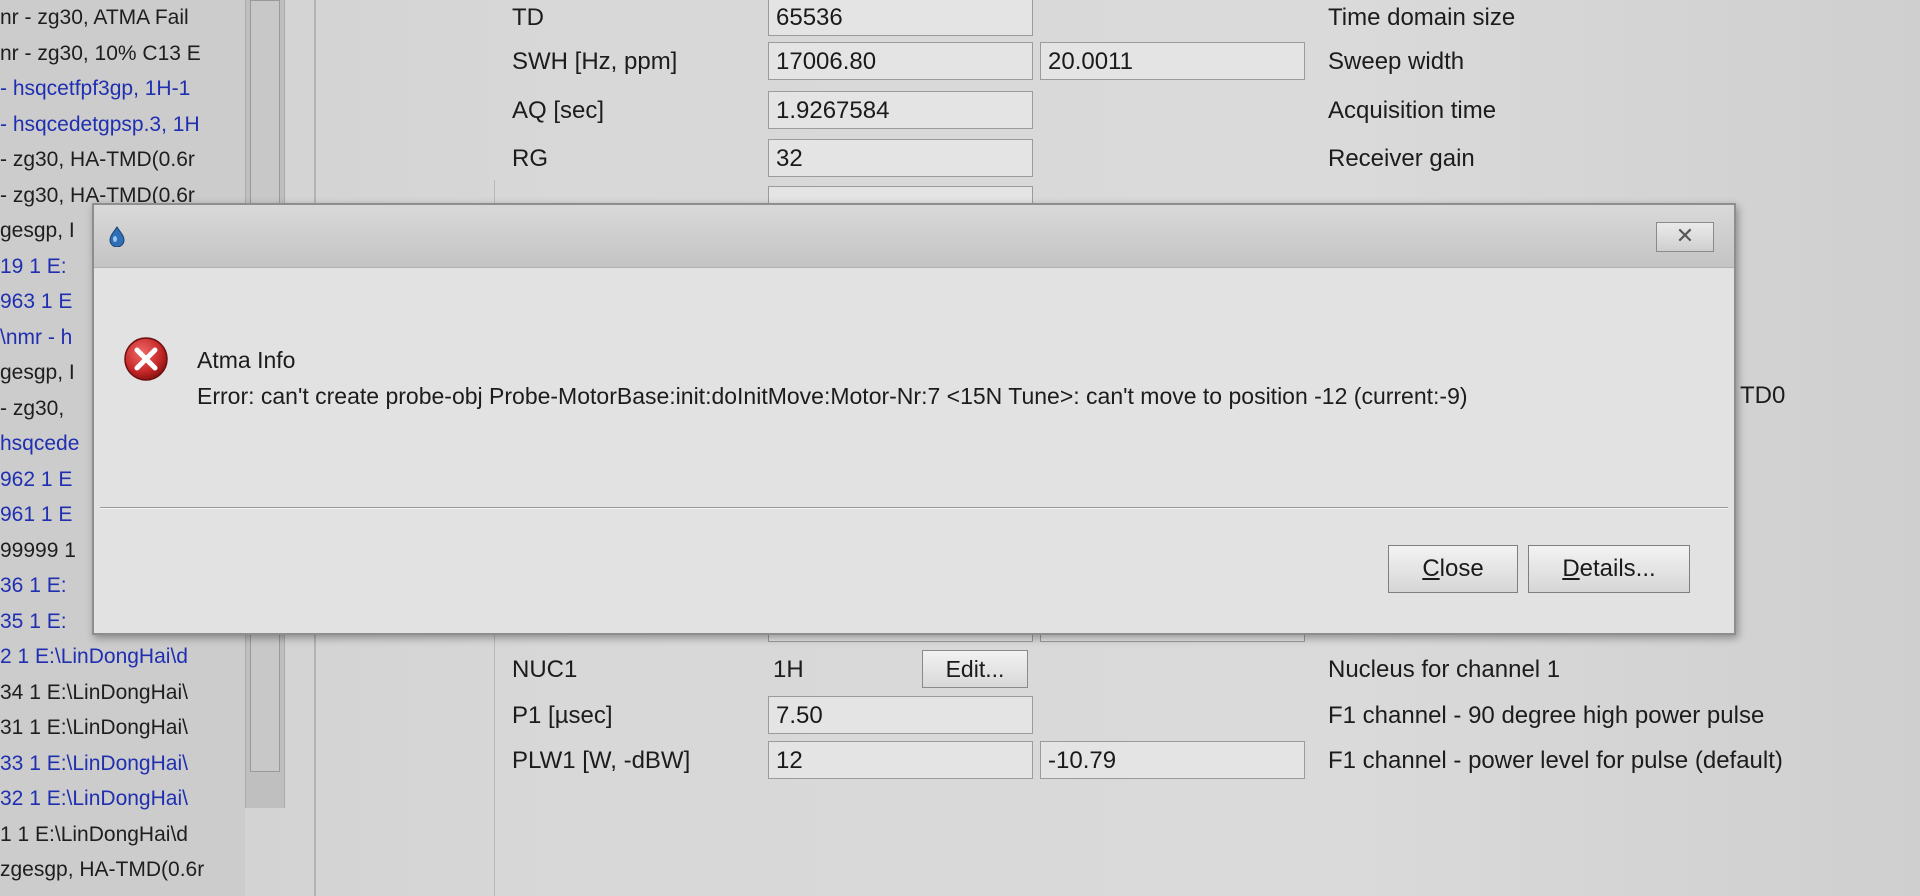 This screenshot has height=896, width=1920. Describe the element at coordinates (900, 760) in the screenshot. I see `param-value-field: 12` at that location.